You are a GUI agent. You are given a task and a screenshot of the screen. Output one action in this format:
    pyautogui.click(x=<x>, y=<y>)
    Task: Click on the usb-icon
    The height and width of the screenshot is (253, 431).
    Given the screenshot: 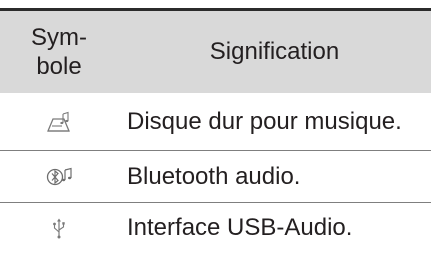 What is the action you would take?
    pyautogui.click(x=59, y=228)
    